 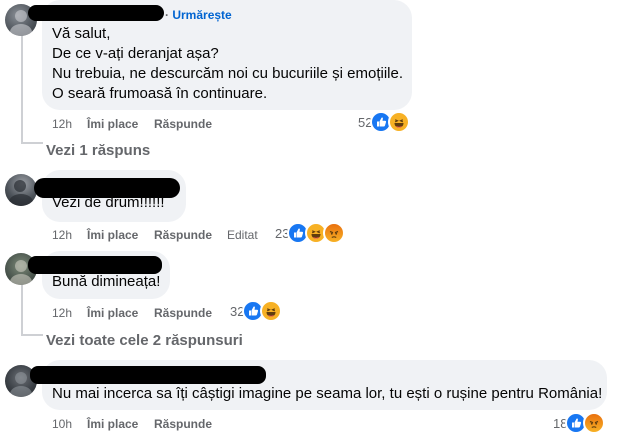 I want to click on follow-link: Urmărește, so click(x=201, y=15).